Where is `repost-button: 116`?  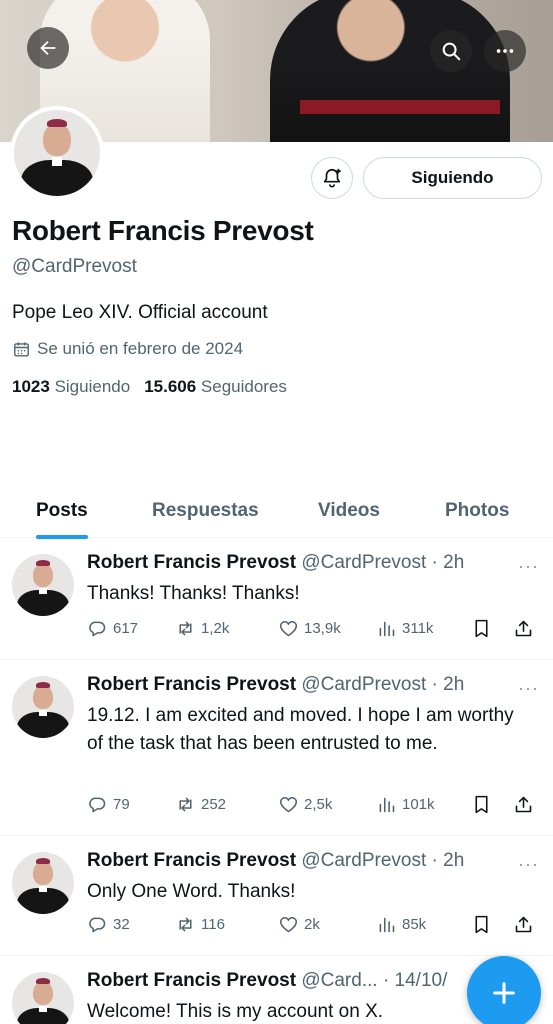
repost-button: 116 is located at coordinates (226, 924).